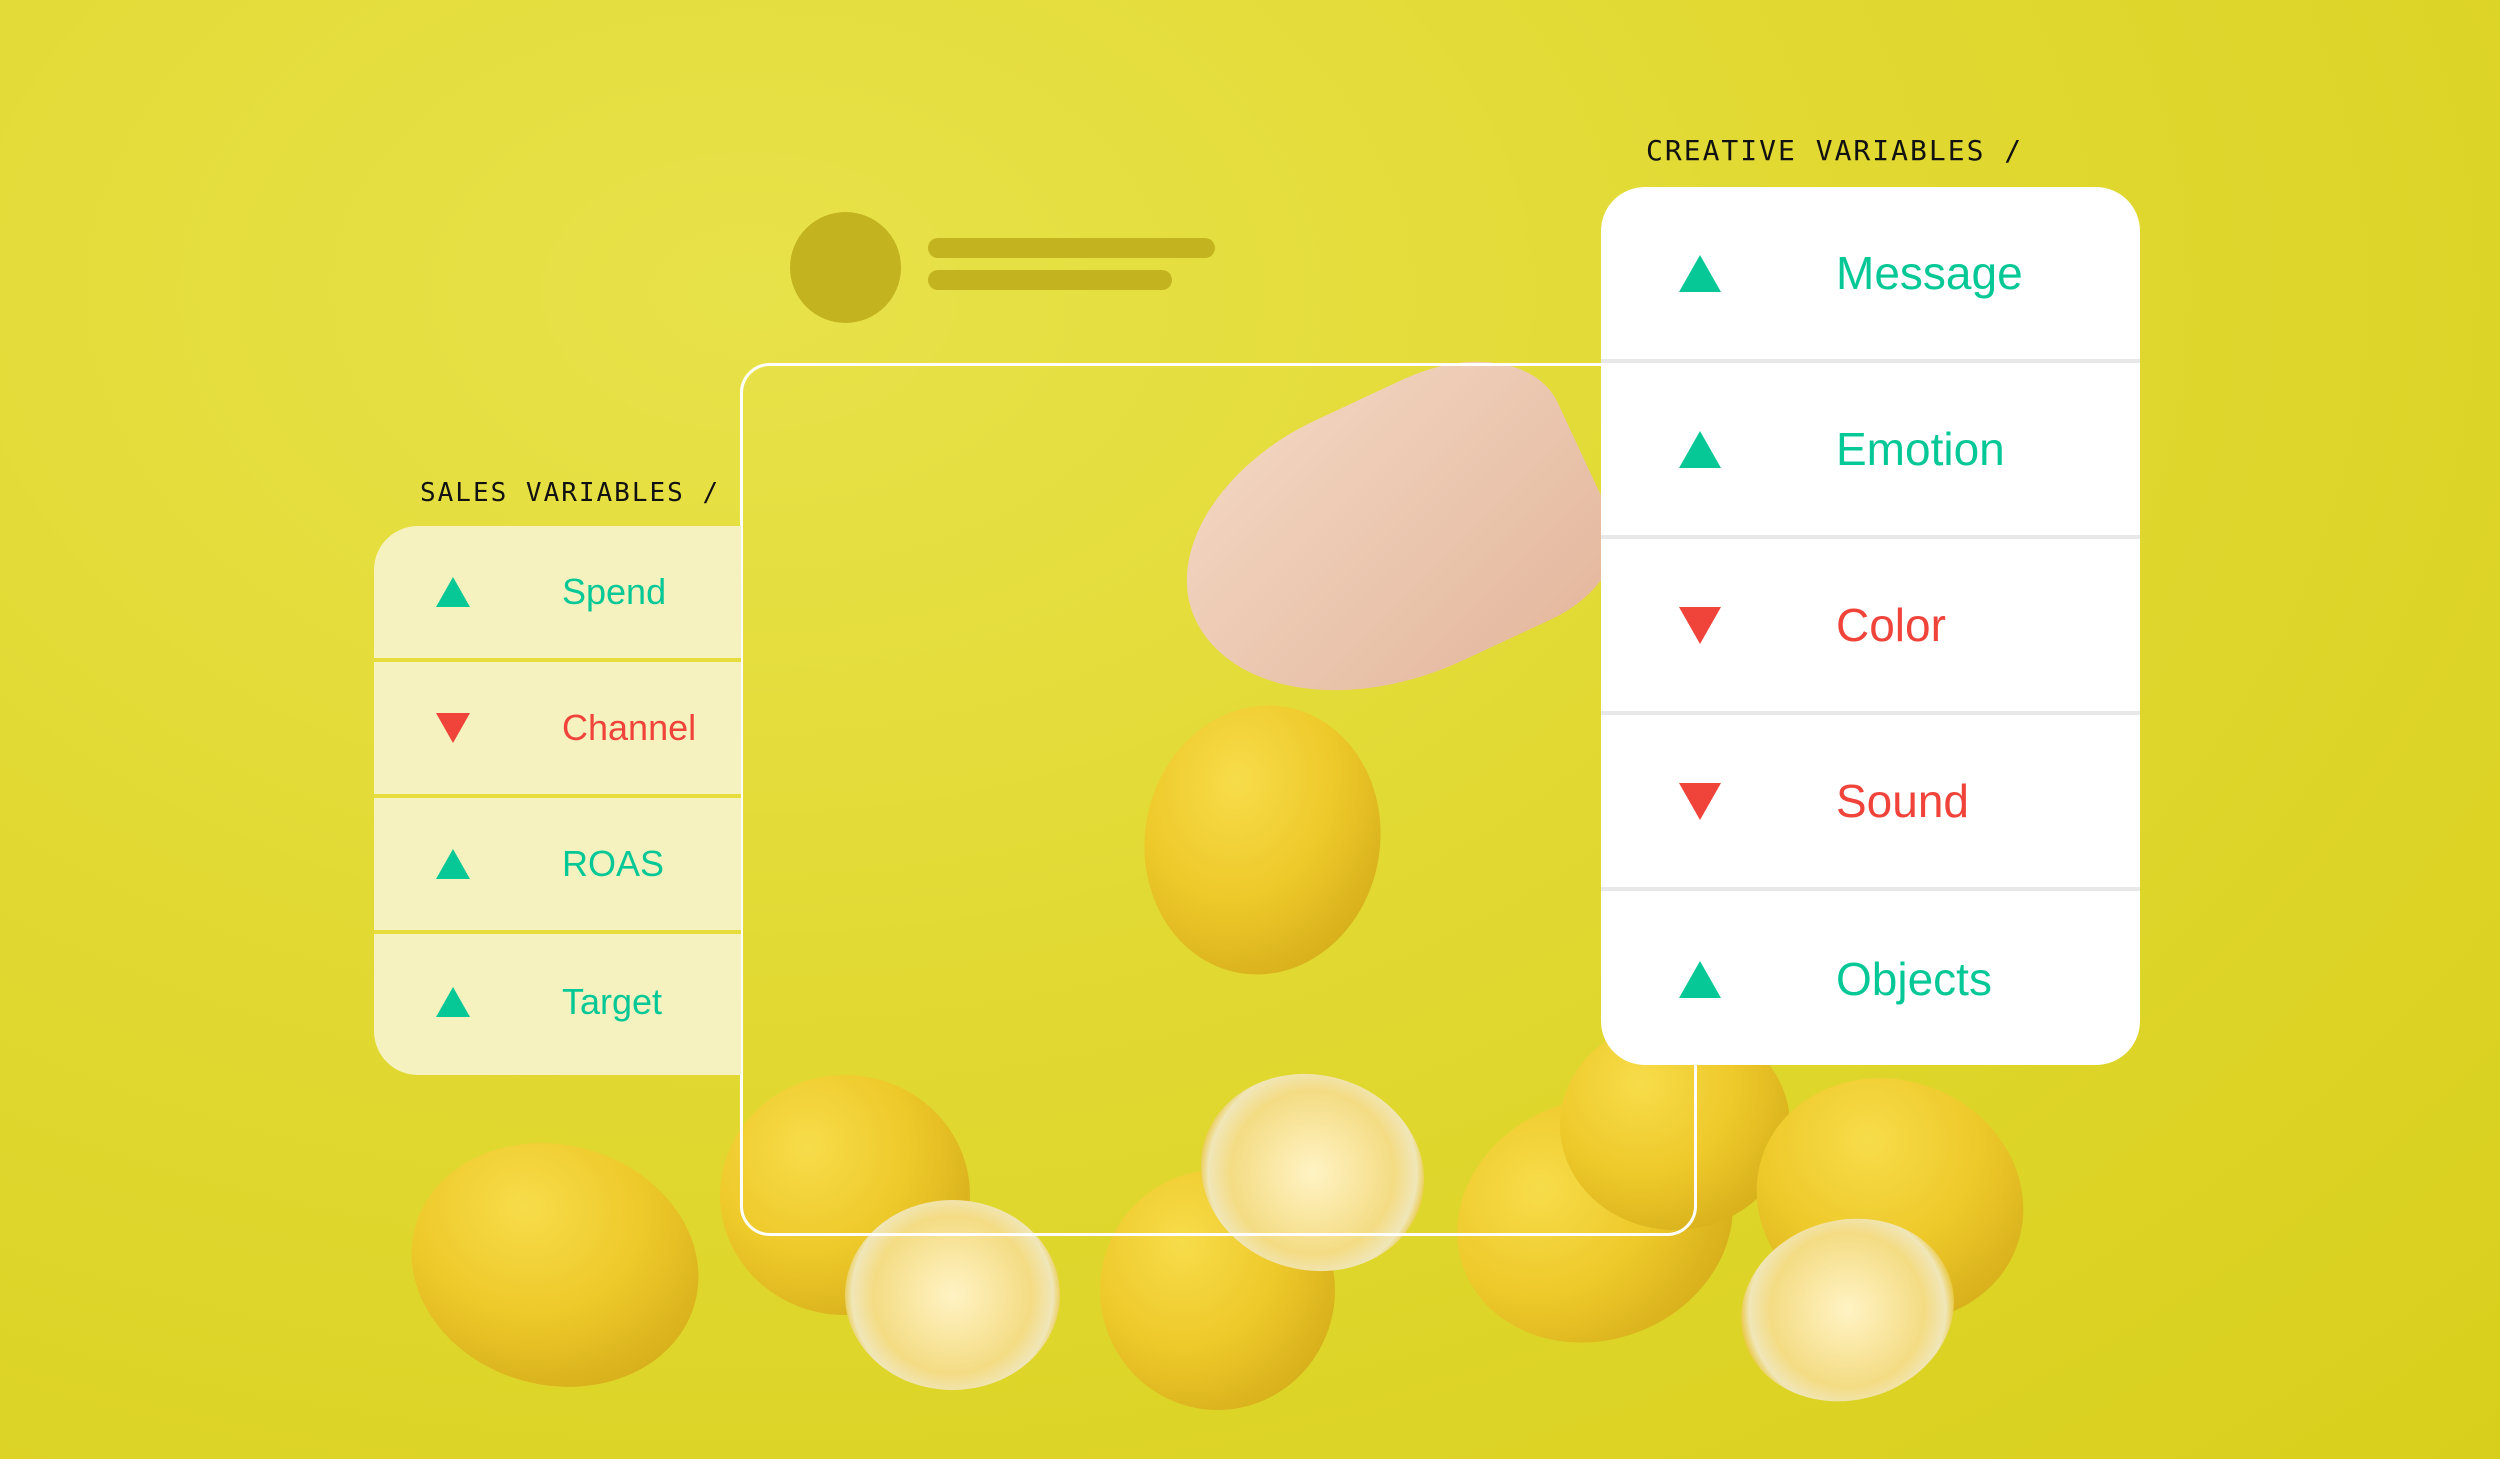 This screenshot has height=1459, width=2500. Describe the element at coordinates (1891, 625) in the screenshot. I see `creative-variable-label: Color` at that location.